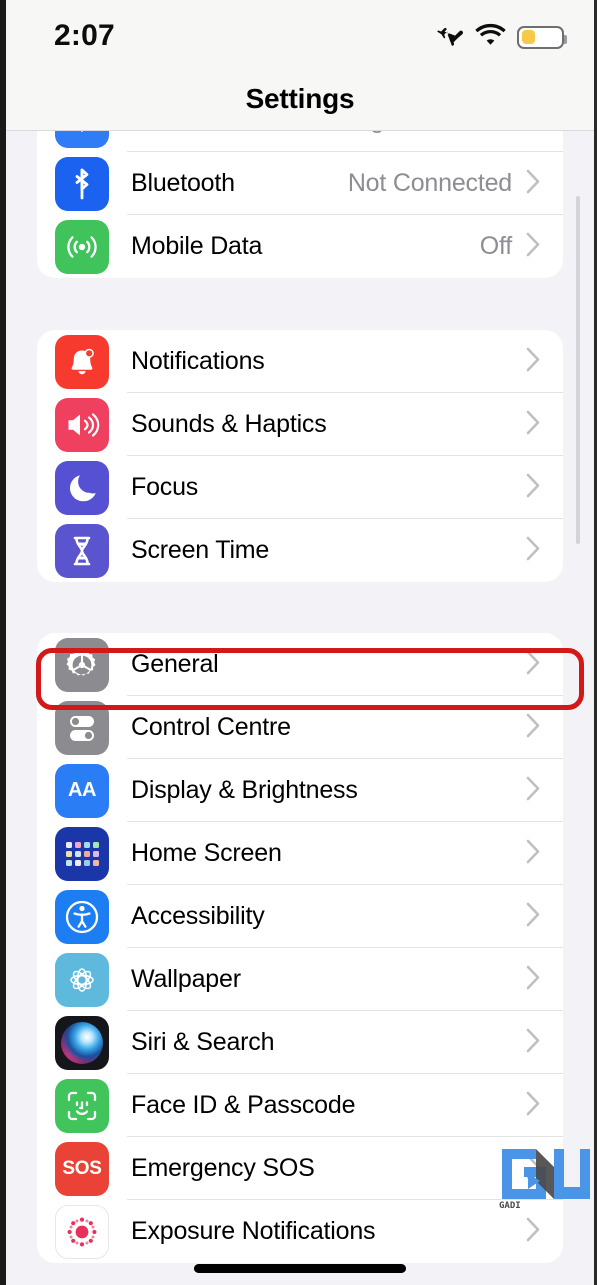 The image size is (597, 1285). I want to click on settings-row-value: Not Connected, so click(429, 183).